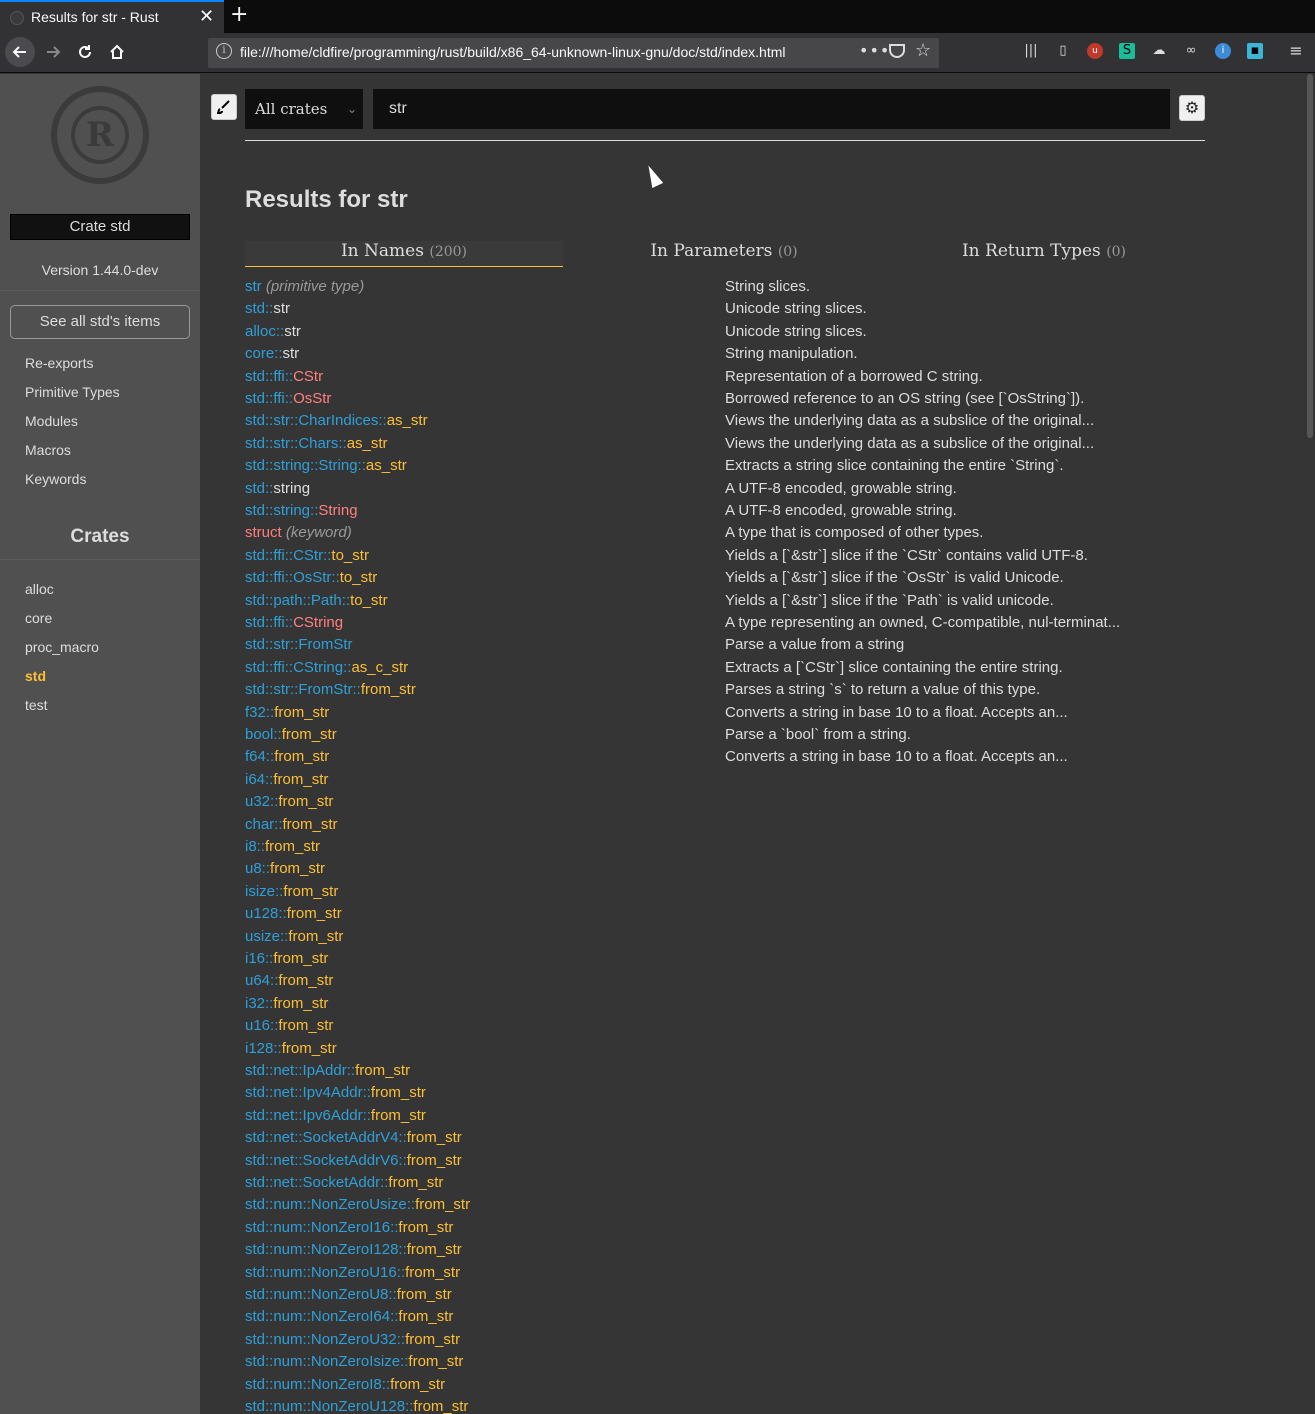 The height and width of the screenshot is (1414, 1315). I want to click on save-extension-icon: ▪, so click(1255, 51).